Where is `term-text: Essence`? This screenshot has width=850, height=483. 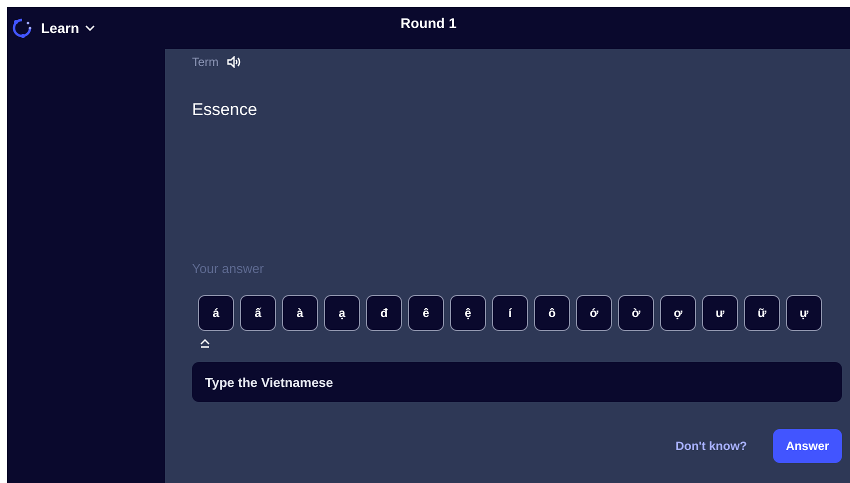
term-text: Essence is located at coordinates (225, 110).